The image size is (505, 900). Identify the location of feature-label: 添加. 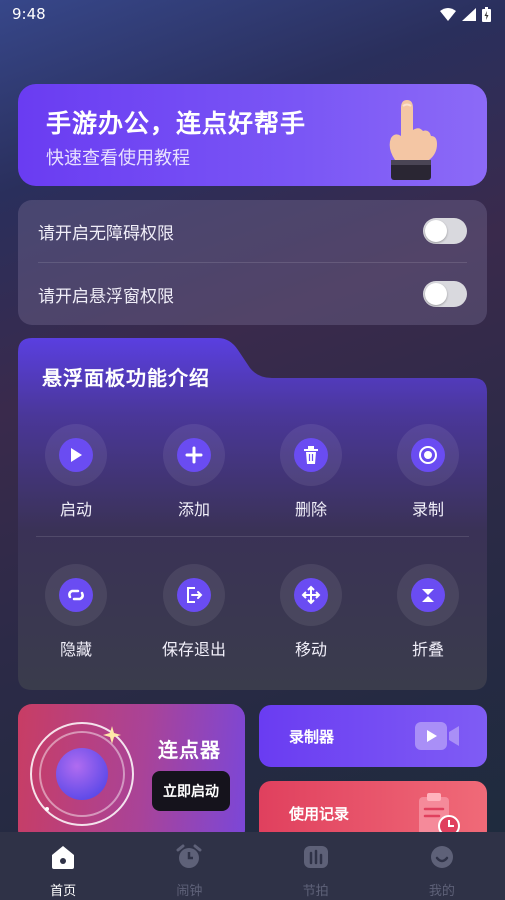
(193, 509).